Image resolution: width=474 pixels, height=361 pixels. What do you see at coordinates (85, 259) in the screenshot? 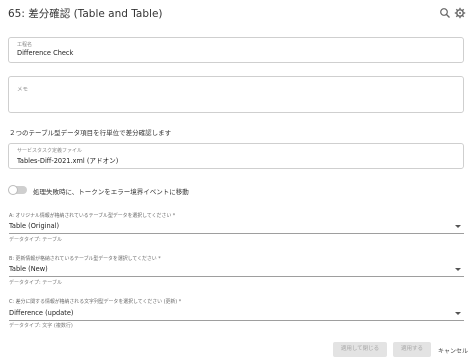
I see `selector-b-label: B: 更新情報が格納されているテーブル型データを選択してください *` at bounding box center [85, 259].